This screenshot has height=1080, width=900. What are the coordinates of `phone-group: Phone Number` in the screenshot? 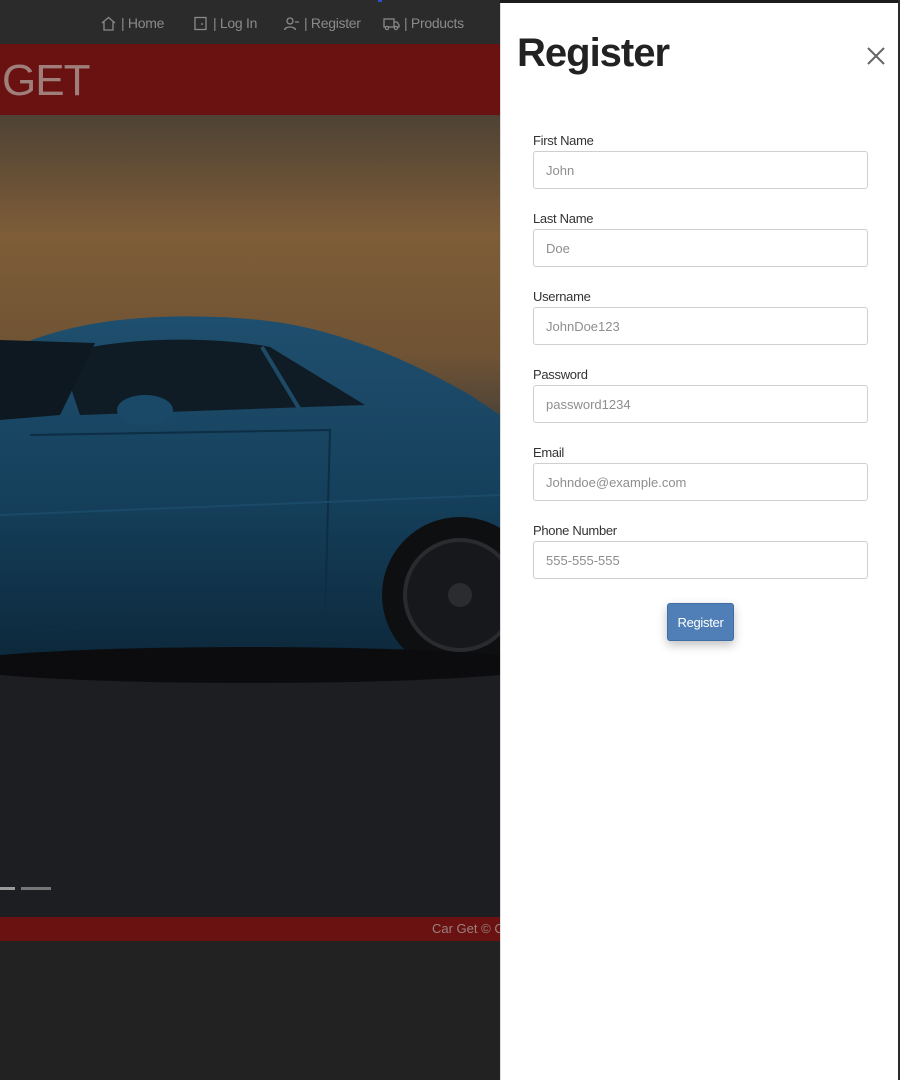 It's located at (700, 560).